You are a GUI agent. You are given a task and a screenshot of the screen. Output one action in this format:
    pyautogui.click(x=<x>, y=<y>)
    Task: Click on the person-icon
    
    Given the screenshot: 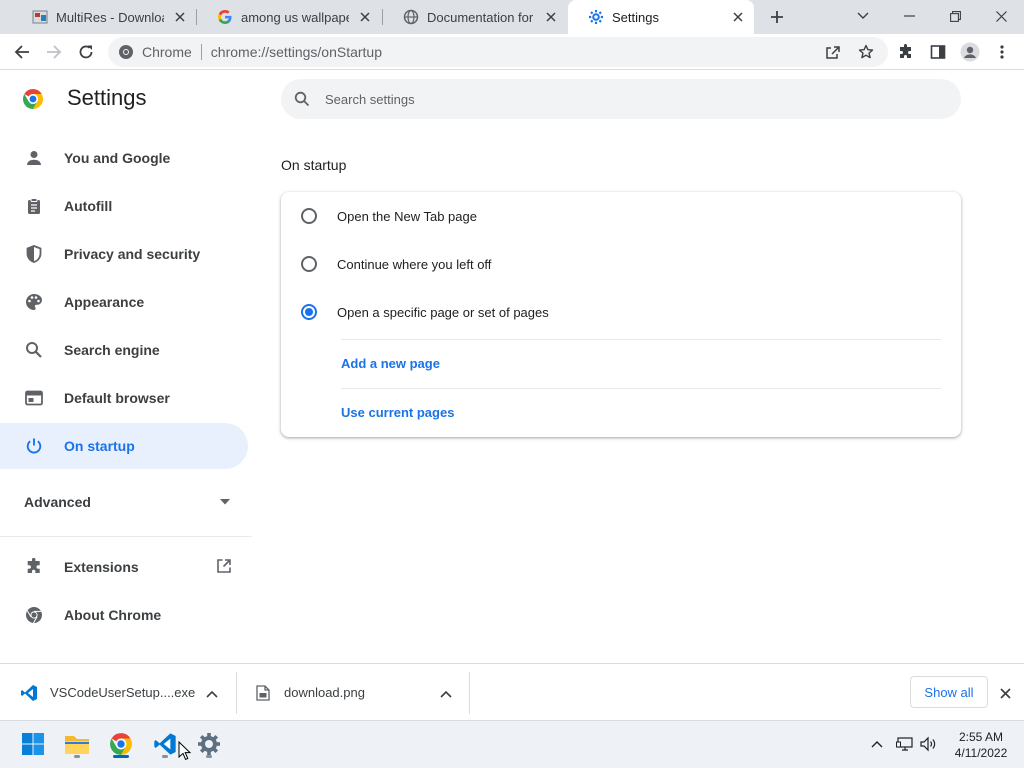 What is the action you would take?
    pyautogui.click(x=34, y=158)
    